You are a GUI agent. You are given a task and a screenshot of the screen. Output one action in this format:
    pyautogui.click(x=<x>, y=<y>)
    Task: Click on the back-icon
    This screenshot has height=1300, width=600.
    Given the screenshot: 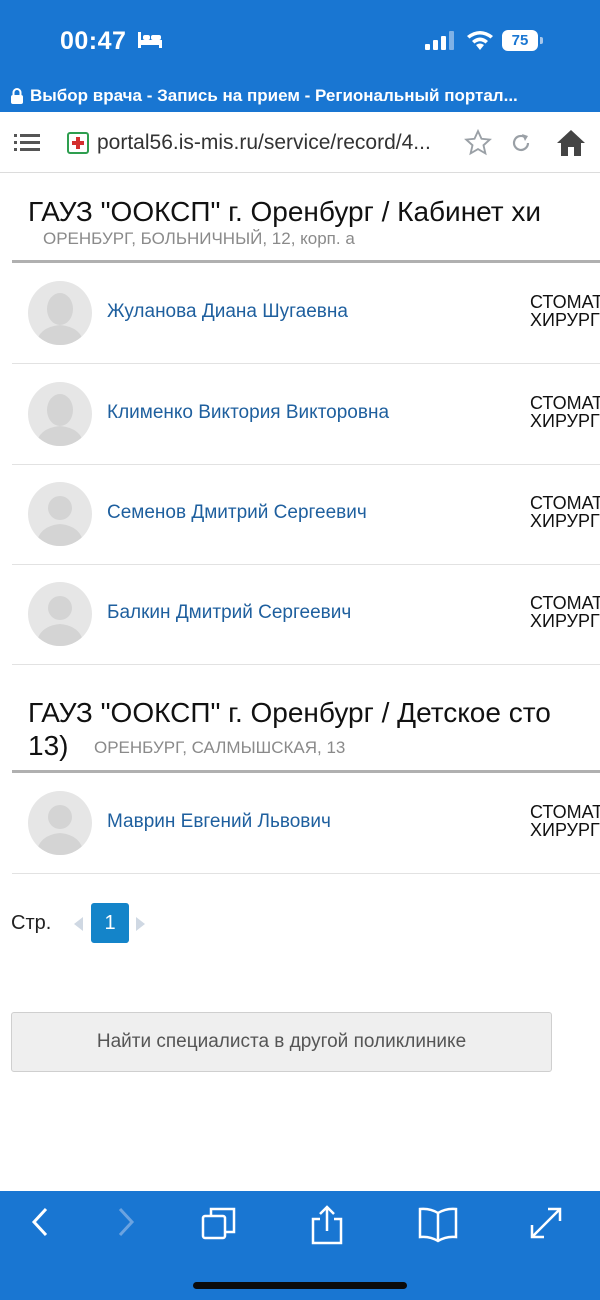 What is the action you would take?
    pyautogui.click(x=41, y=1222)
    